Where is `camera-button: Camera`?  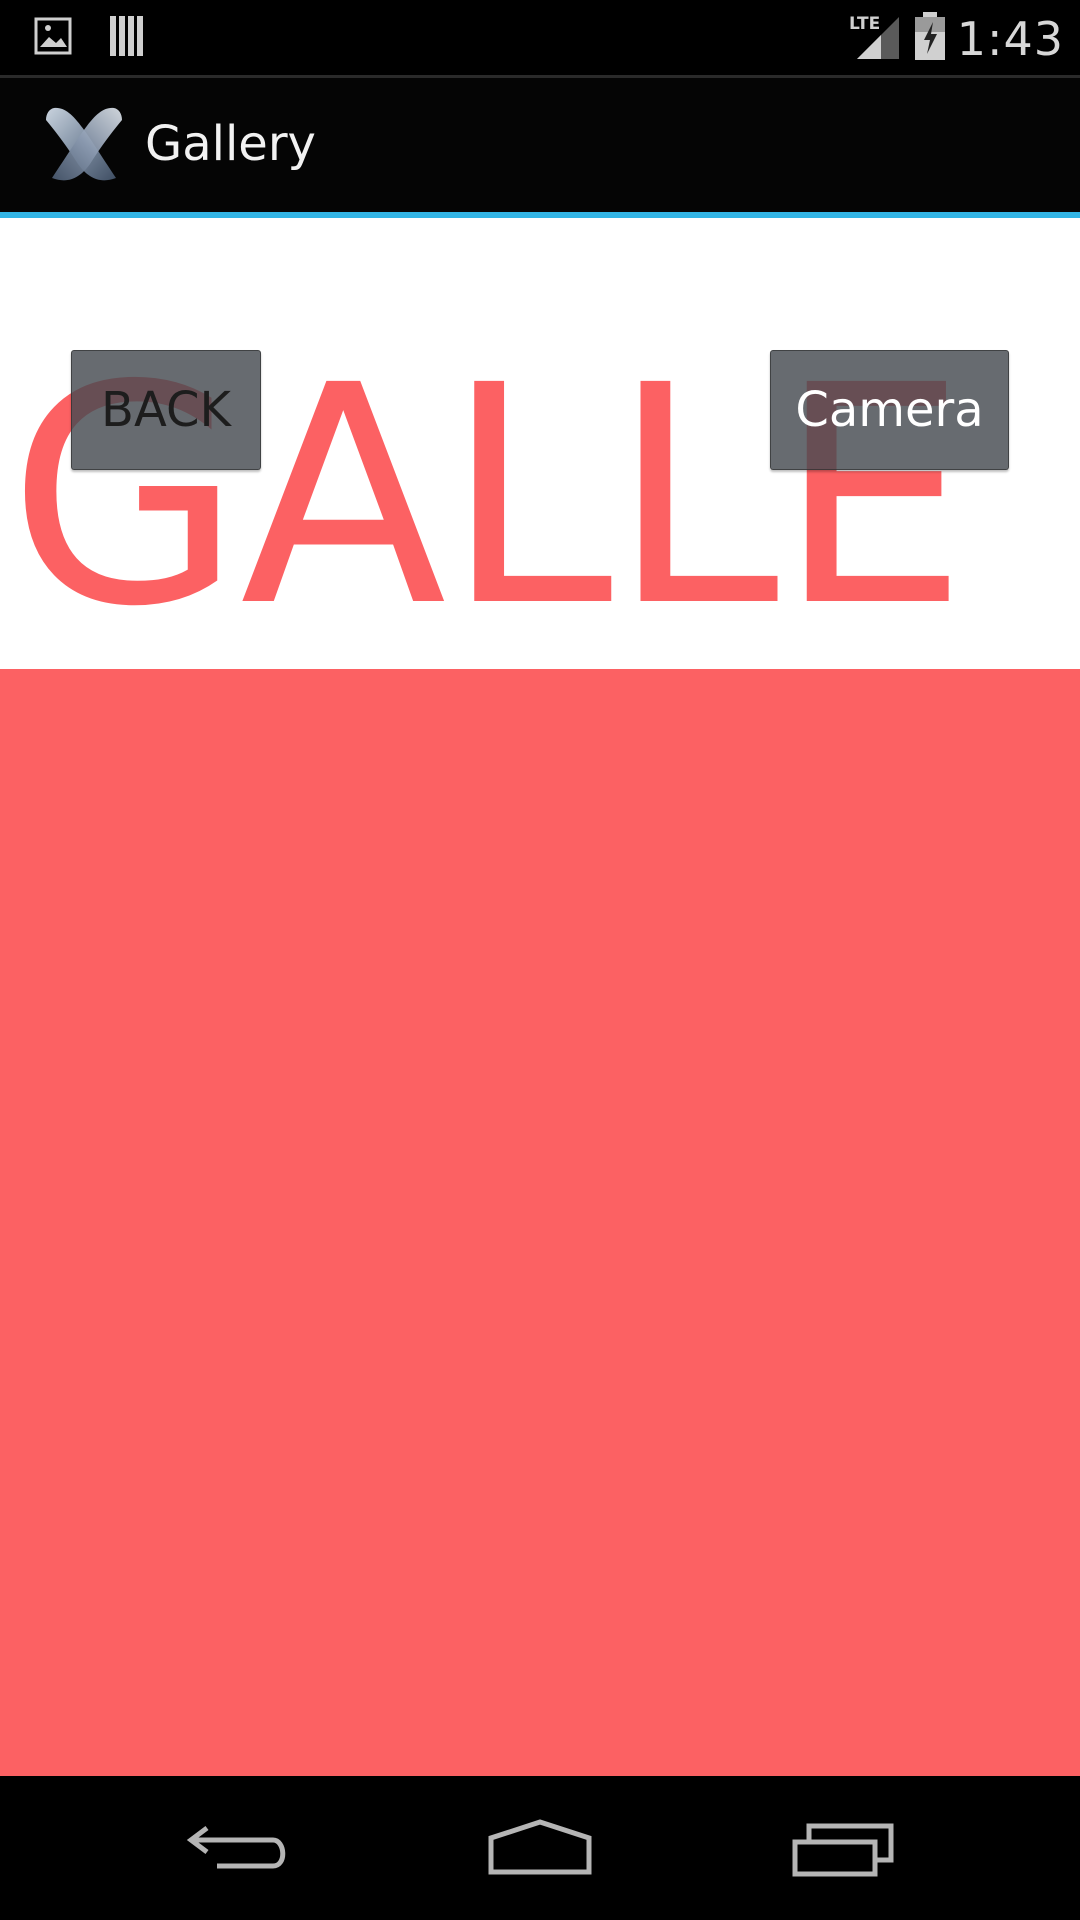 camera-button: Camera is located at coordinates (889, 410).